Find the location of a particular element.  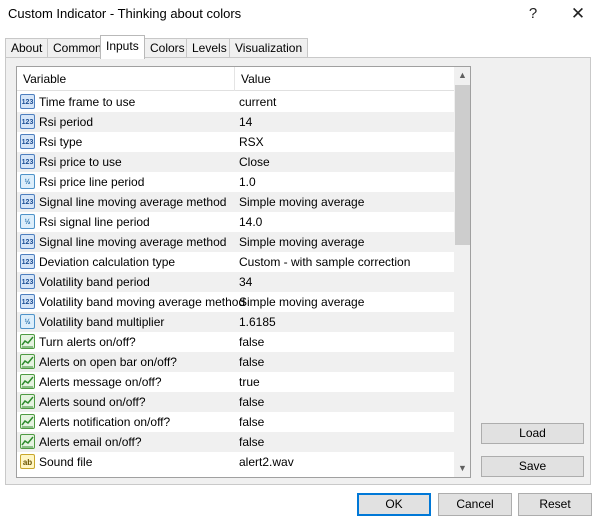

variable-cell: 123 Rsi price to use is located at coordinates (126, 162).